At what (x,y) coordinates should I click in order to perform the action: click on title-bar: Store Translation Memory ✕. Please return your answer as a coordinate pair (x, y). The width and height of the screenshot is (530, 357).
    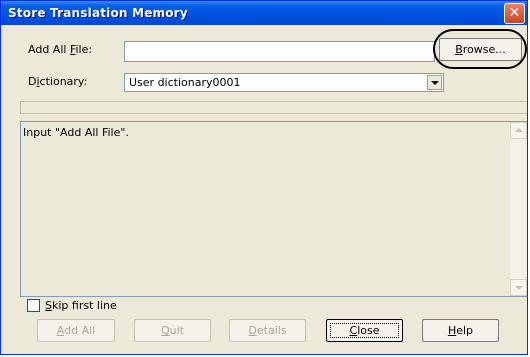
    Looking at the image, I should click on (264, 13).